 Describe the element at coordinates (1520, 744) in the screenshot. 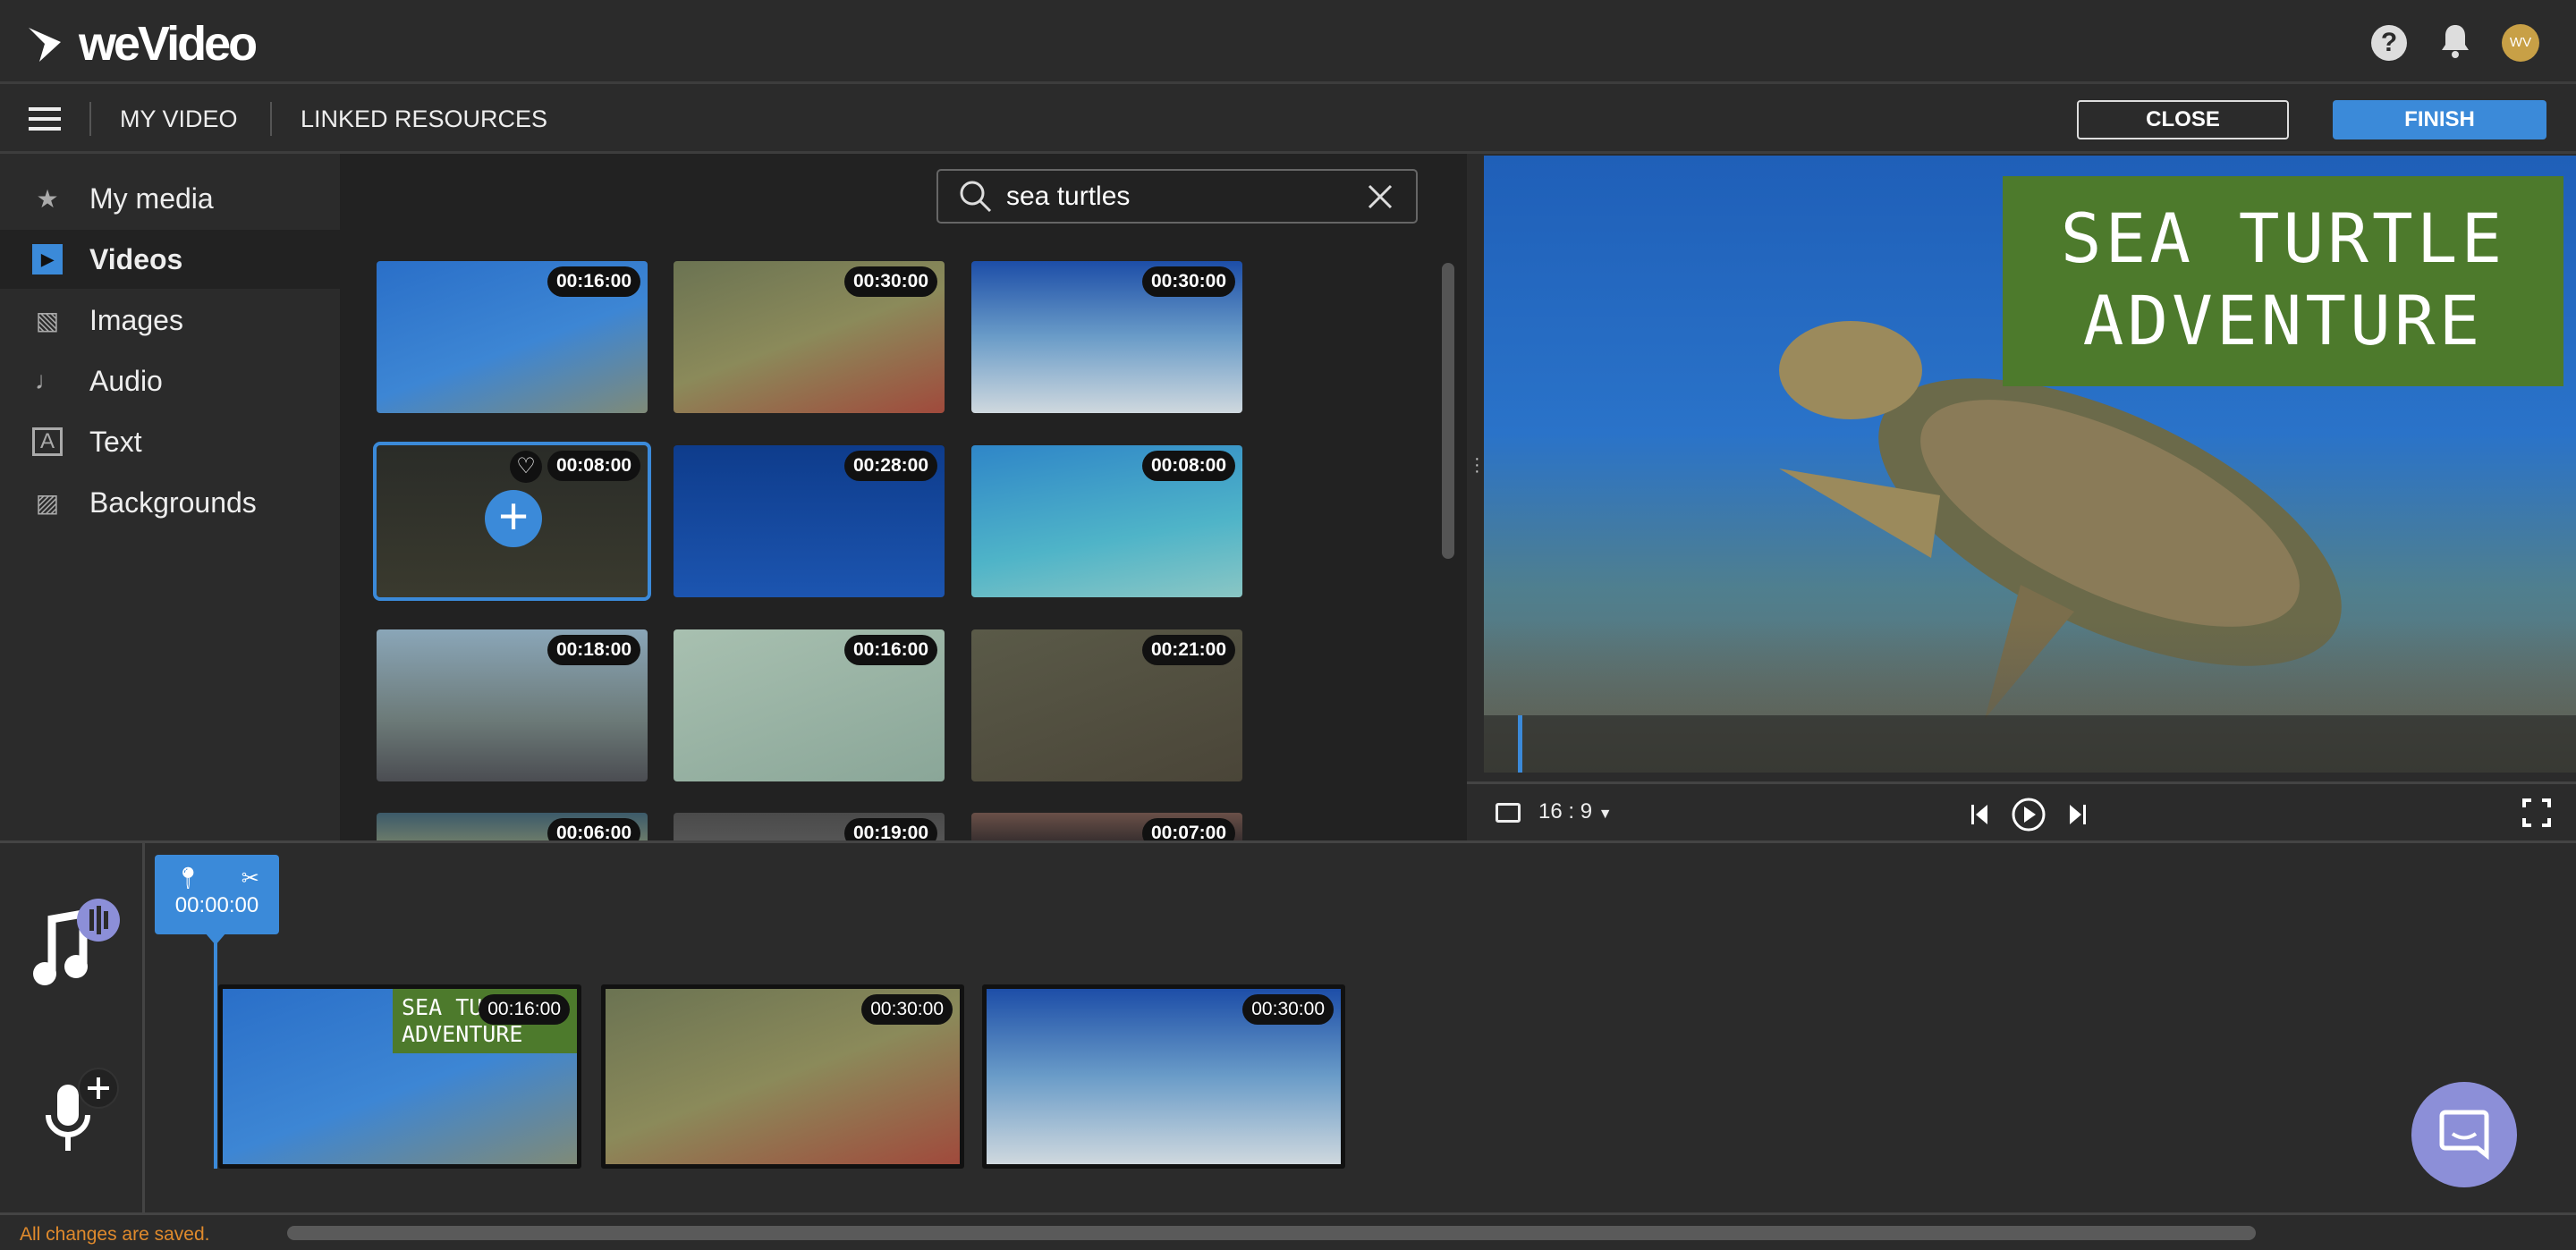

I see `preview-playhead` at that location.